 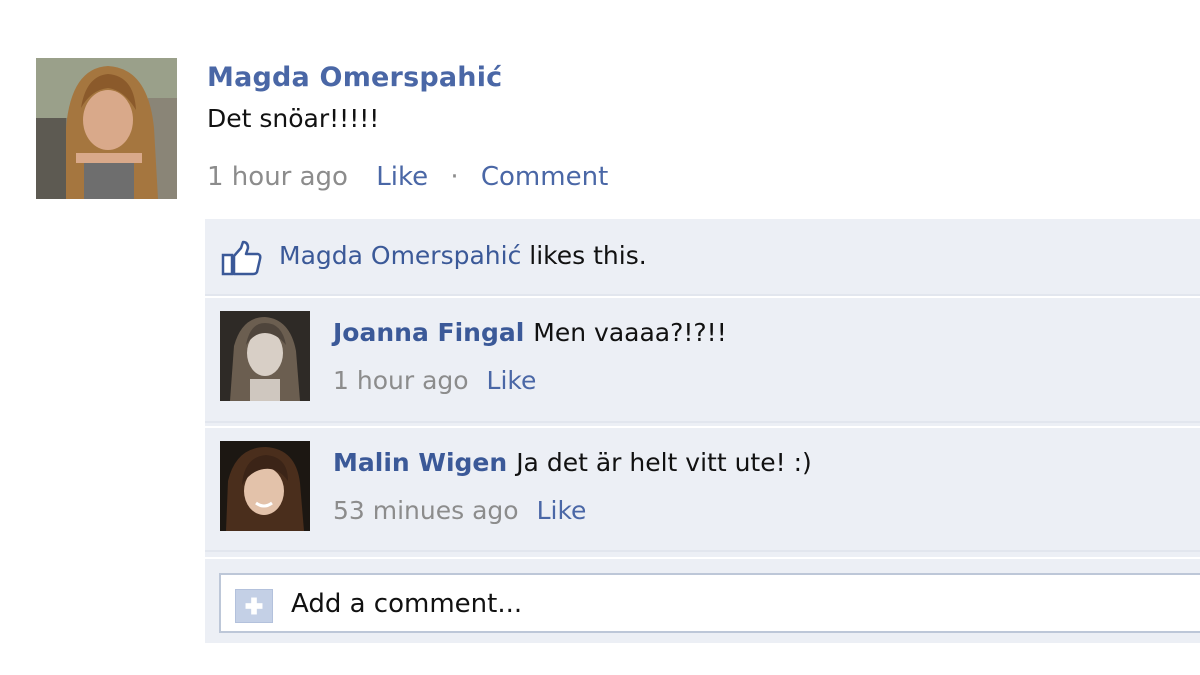 What do you see at coordinates (420, 462) in the screenshot?
I see `commenter-name-link: Malin Wigen` at bounding box center [420, 462].